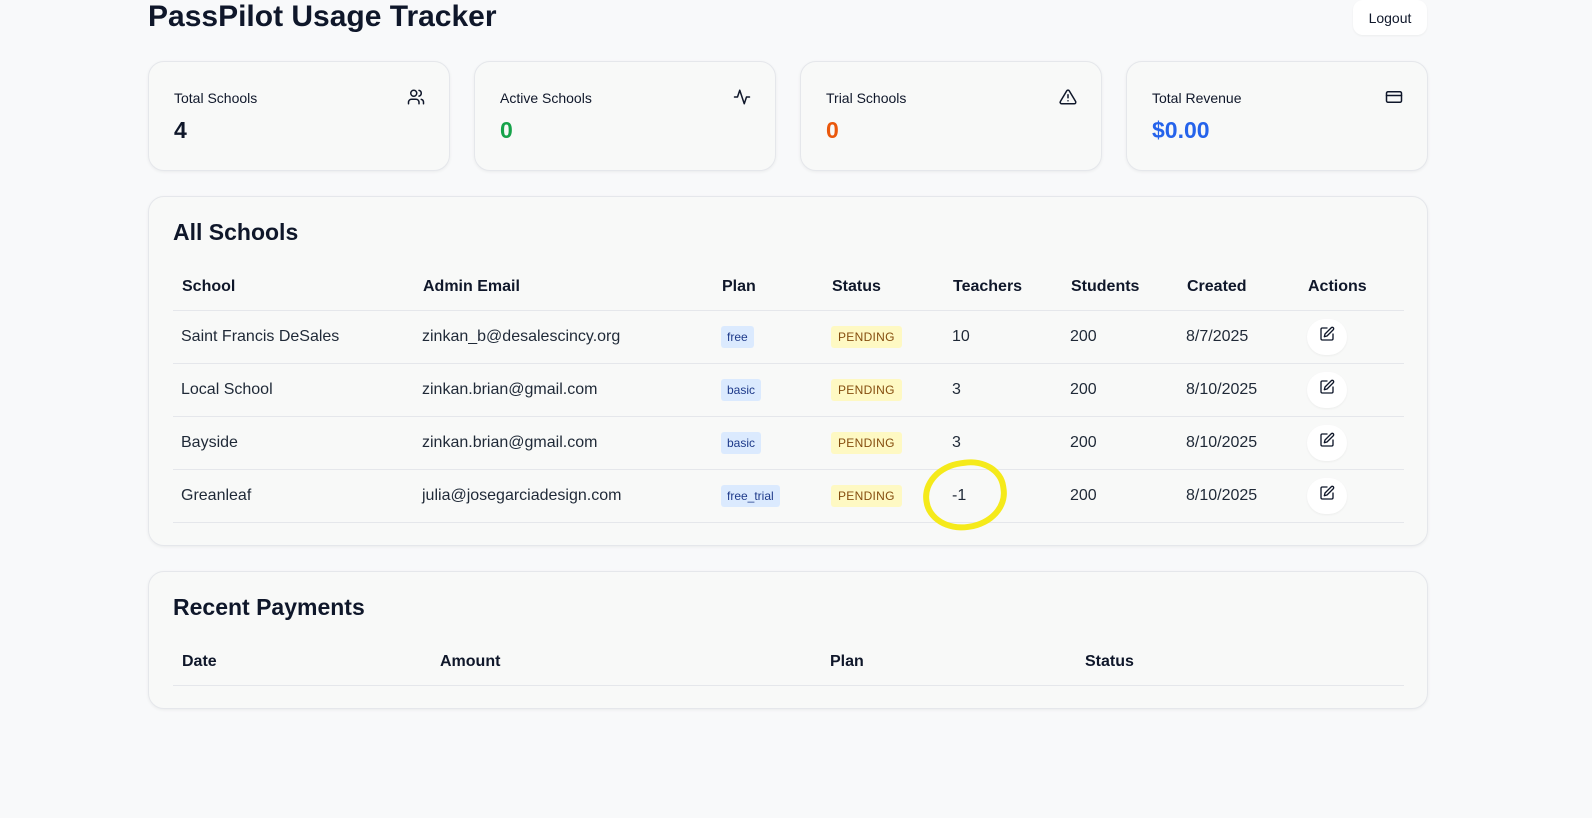 The height and width of the screenshot is (818, 1592). What do you see at coordinates (742, 97) in the screenshot?
I see `activity-icon` at bounding box center [742, 97].